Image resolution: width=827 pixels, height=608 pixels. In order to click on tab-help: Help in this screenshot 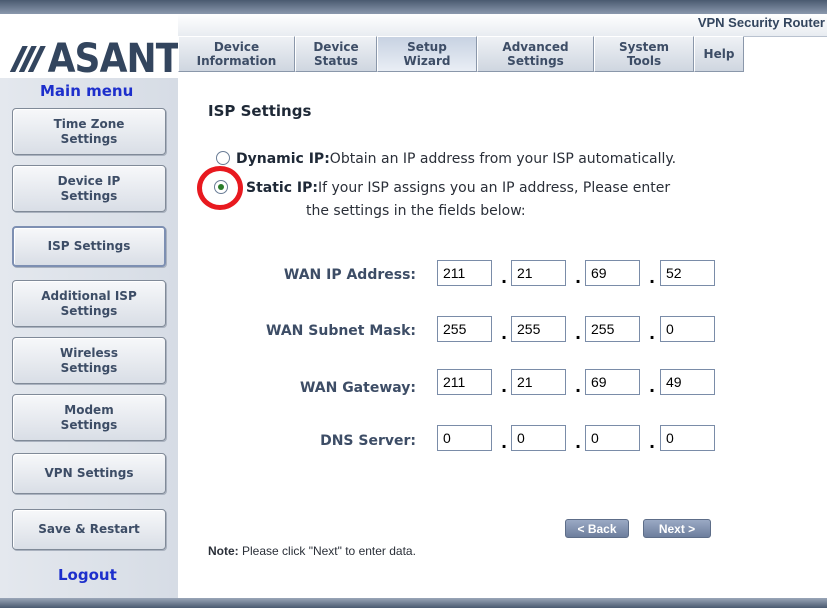, I will do `click(719, 54)`.